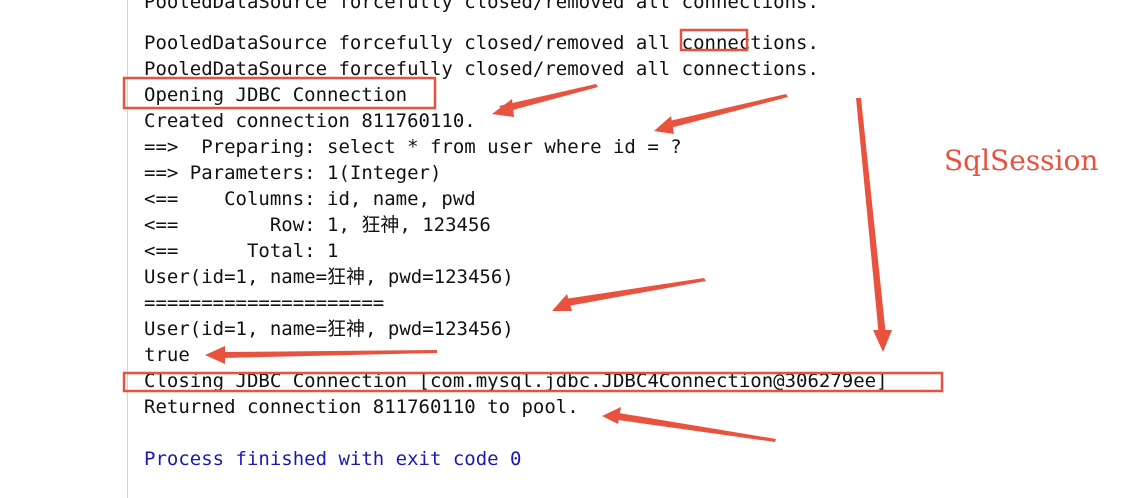 Image resolution: width=1135 pixels, height=498 pixels. What do you see at coordinates (503, 108) in the screenshot?
I see `arrow-head-opening-connection` at bounding box center [503, 108].